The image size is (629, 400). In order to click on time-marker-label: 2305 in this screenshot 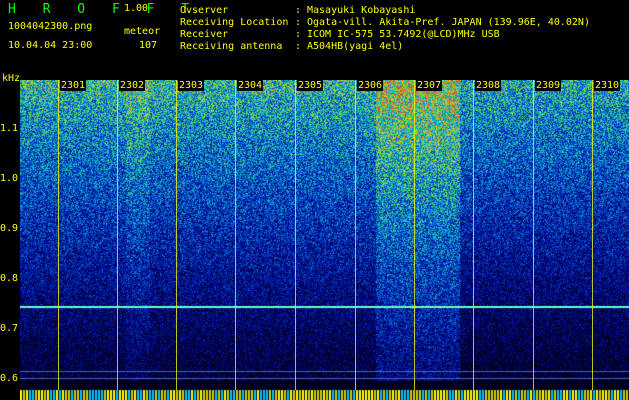, I will do `click(310, 85)`.